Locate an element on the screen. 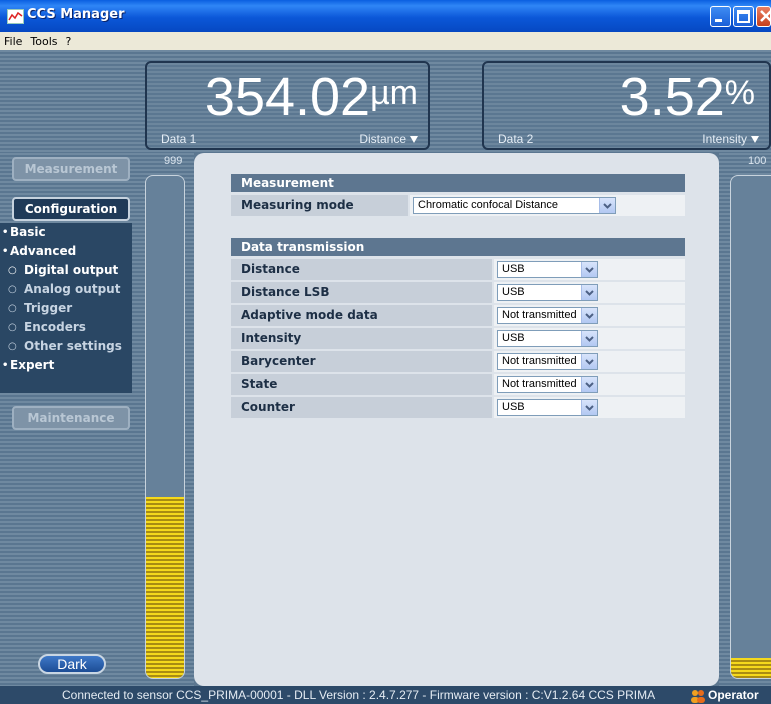  transmission-row: Intensity USB is located at coordinates (458, 338).